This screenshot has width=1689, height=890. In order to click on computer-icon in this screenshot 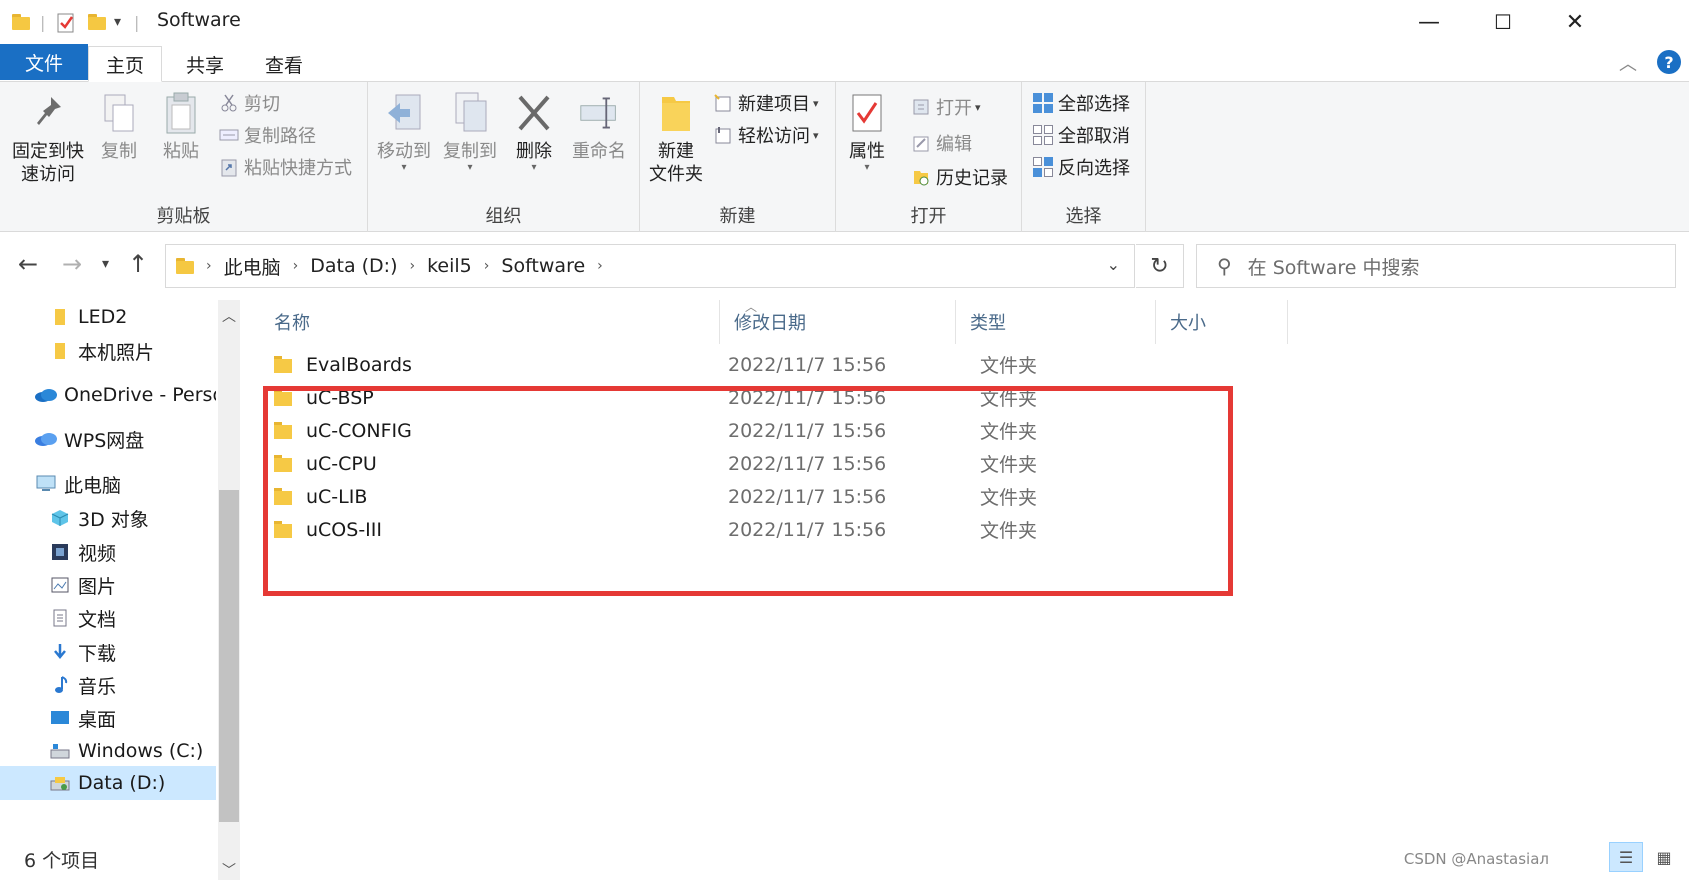, I will do `click(46, 484)`.